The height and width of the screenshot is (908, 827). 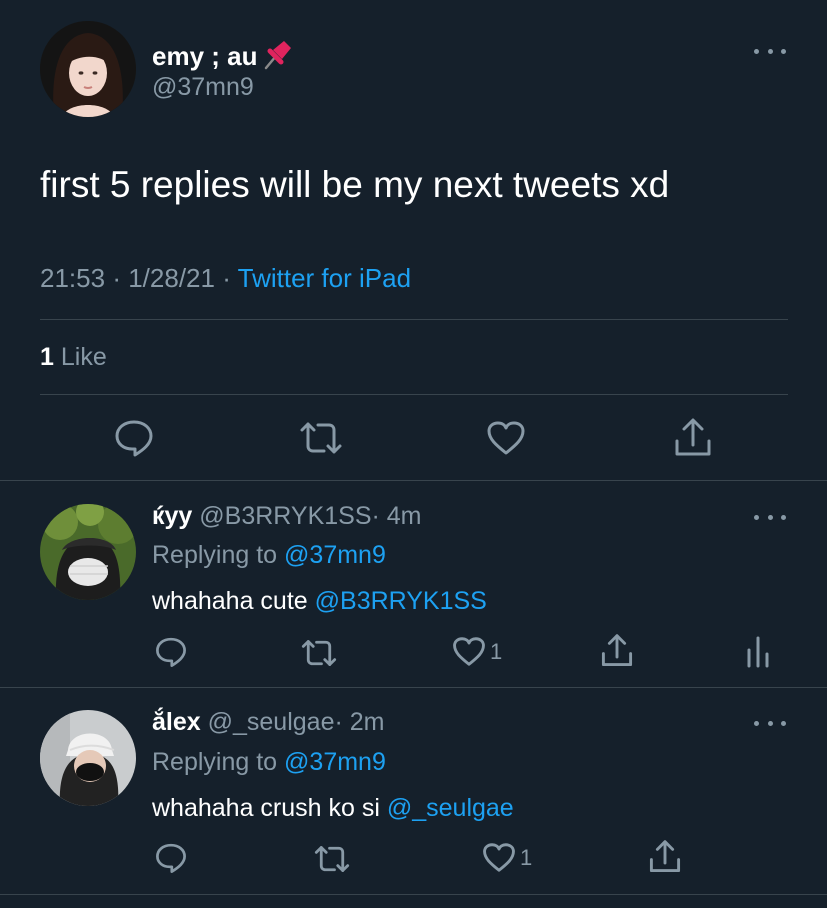 I want to click on reply-time: 4m, so click(x=404, y=516).